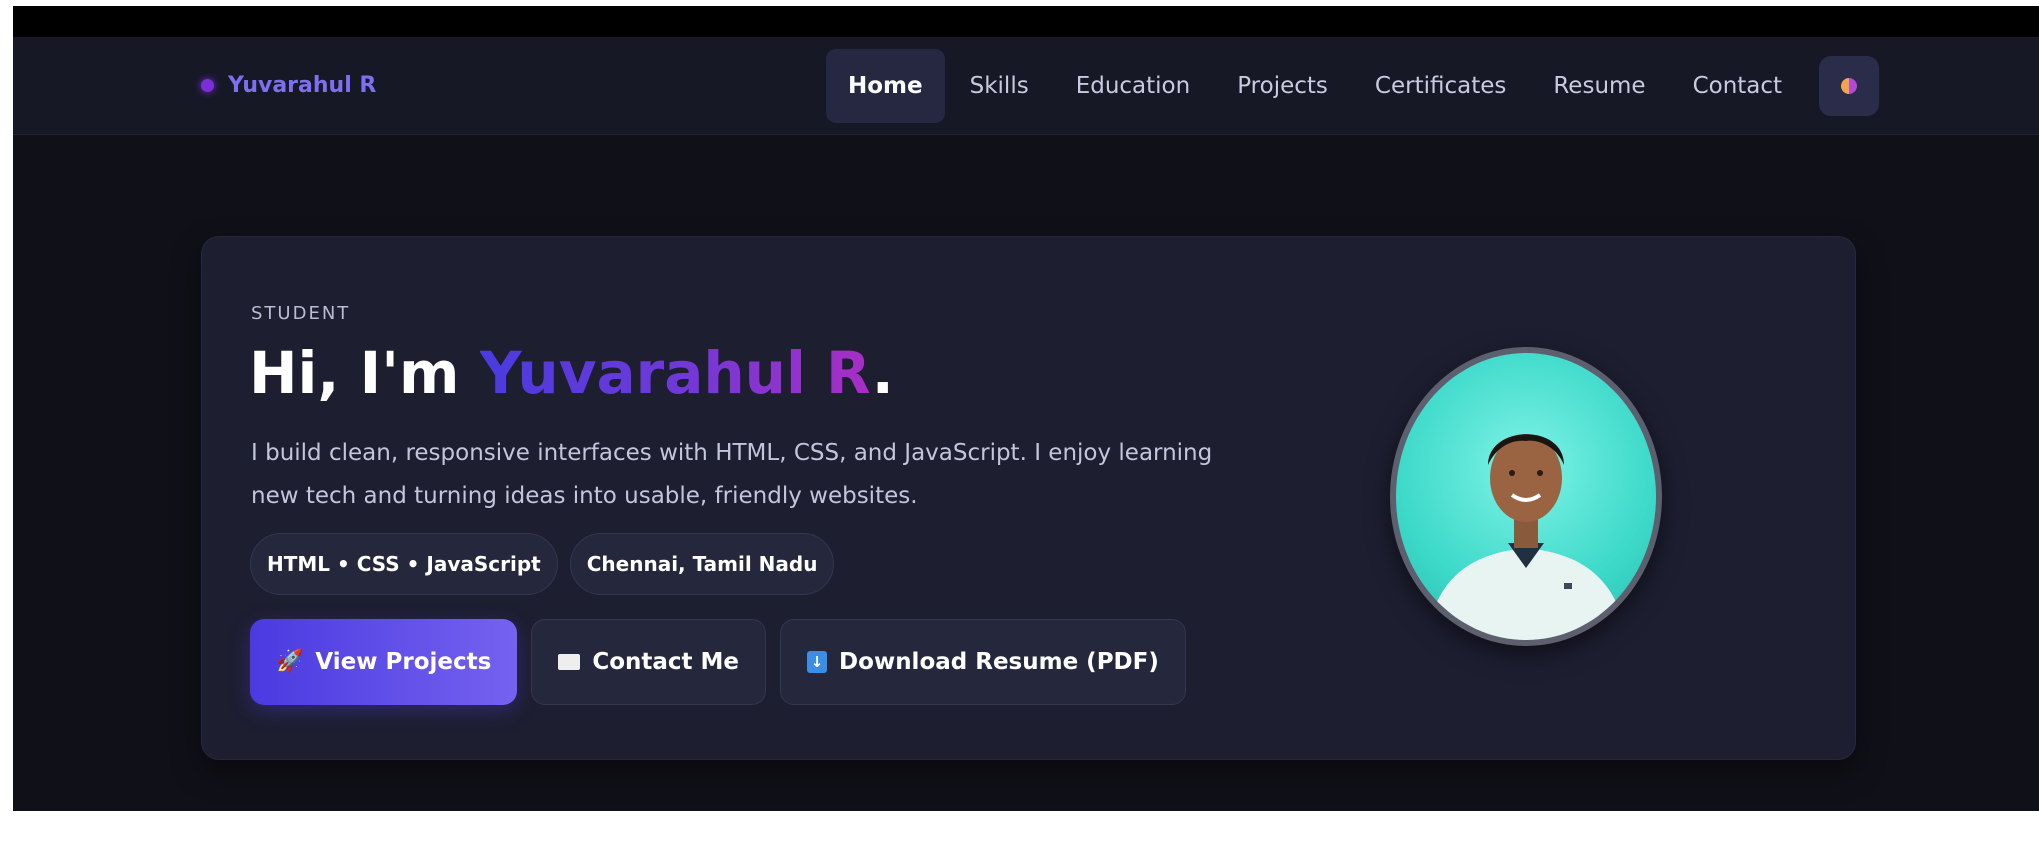  I want to click on nav-link-home: Home, so click(885, 86).